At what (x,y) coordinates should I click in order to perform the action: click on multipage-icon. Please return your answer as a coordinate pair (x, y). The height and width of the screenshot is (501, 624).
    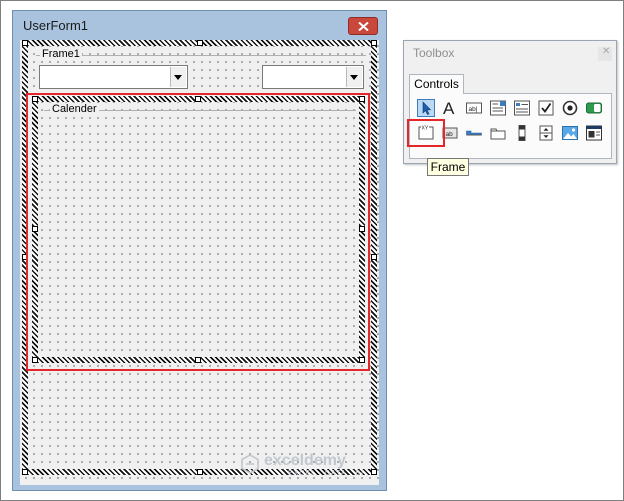
    Looking at the image, I should click on (498, 133).